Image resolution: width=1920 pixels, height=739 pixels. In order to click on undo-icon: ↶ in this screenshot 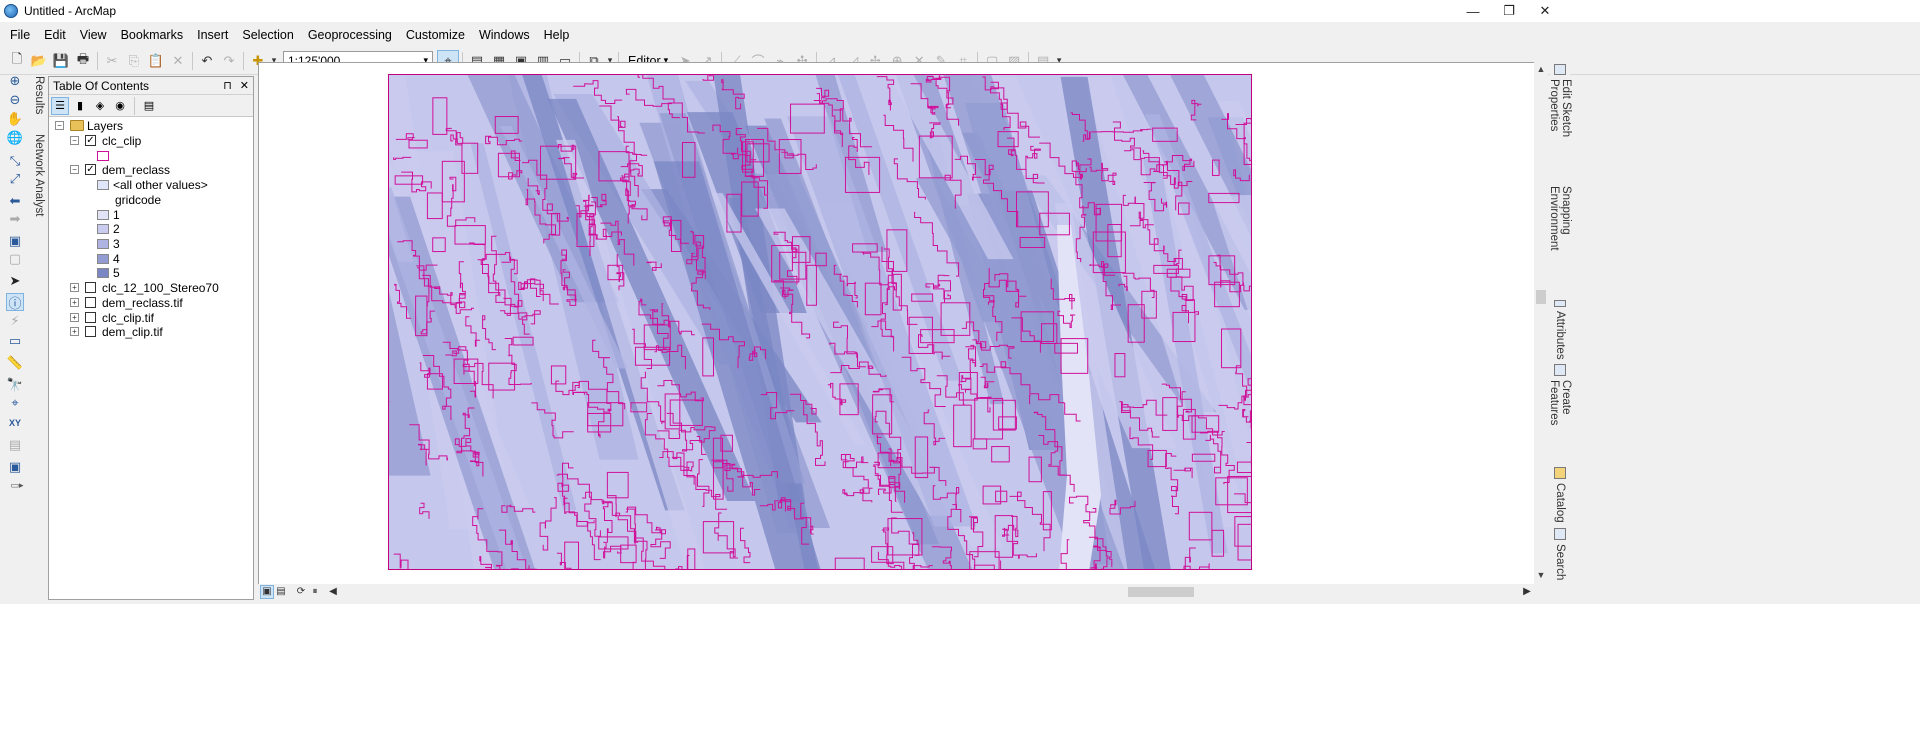, I will do `click(207, 61)`.